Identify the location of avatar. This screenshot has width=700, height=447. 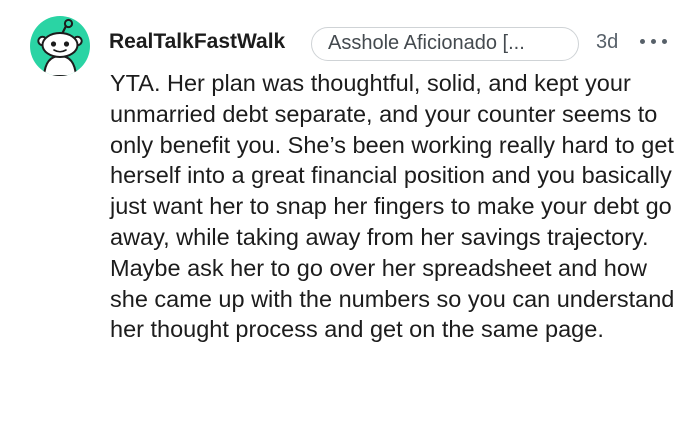
(60, 46).